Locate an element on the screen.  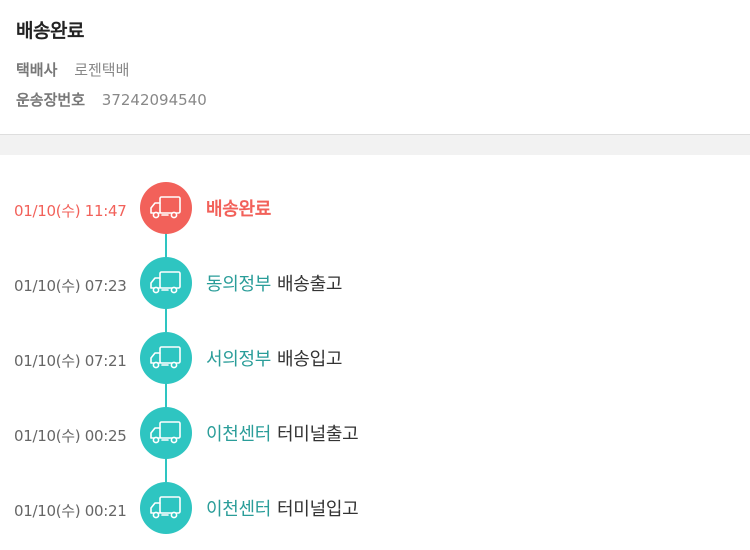
event-status: 배송입고 is located at coordinates (310, 359).